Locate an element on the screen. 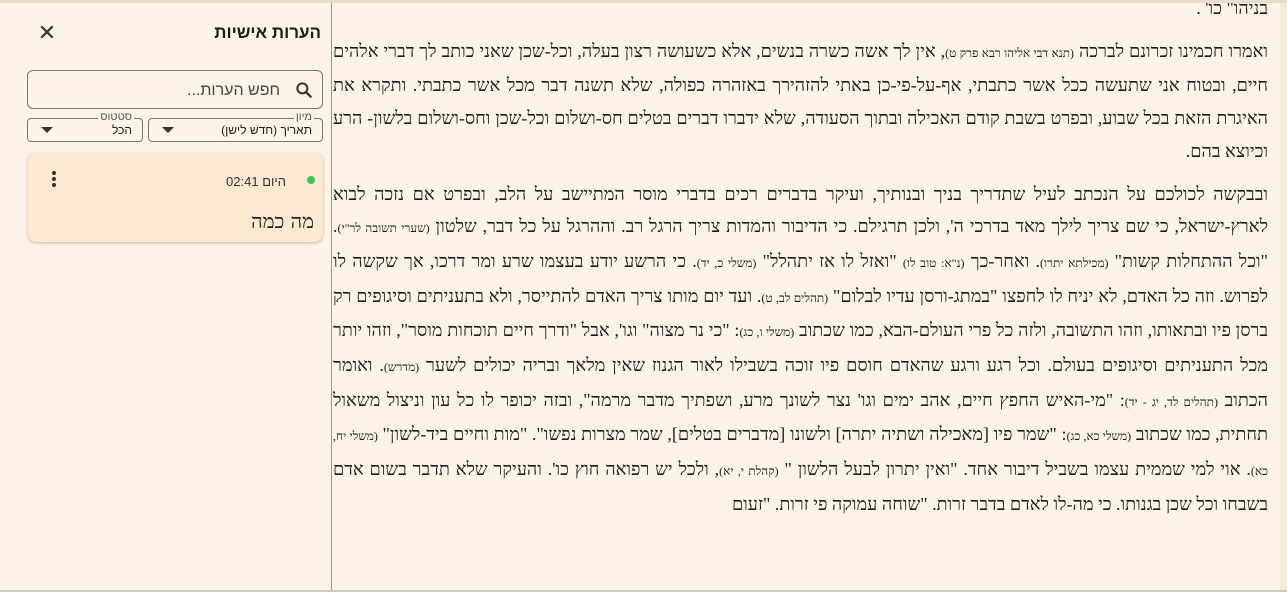  text-run: . ואחר-כך is located at coordinates (1002, 260).